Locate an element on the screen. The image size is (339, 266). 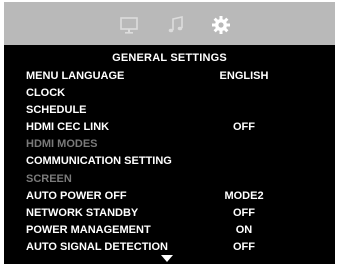
menu-item-schedule: SCHEDULE is located at coordinates (169, 110).